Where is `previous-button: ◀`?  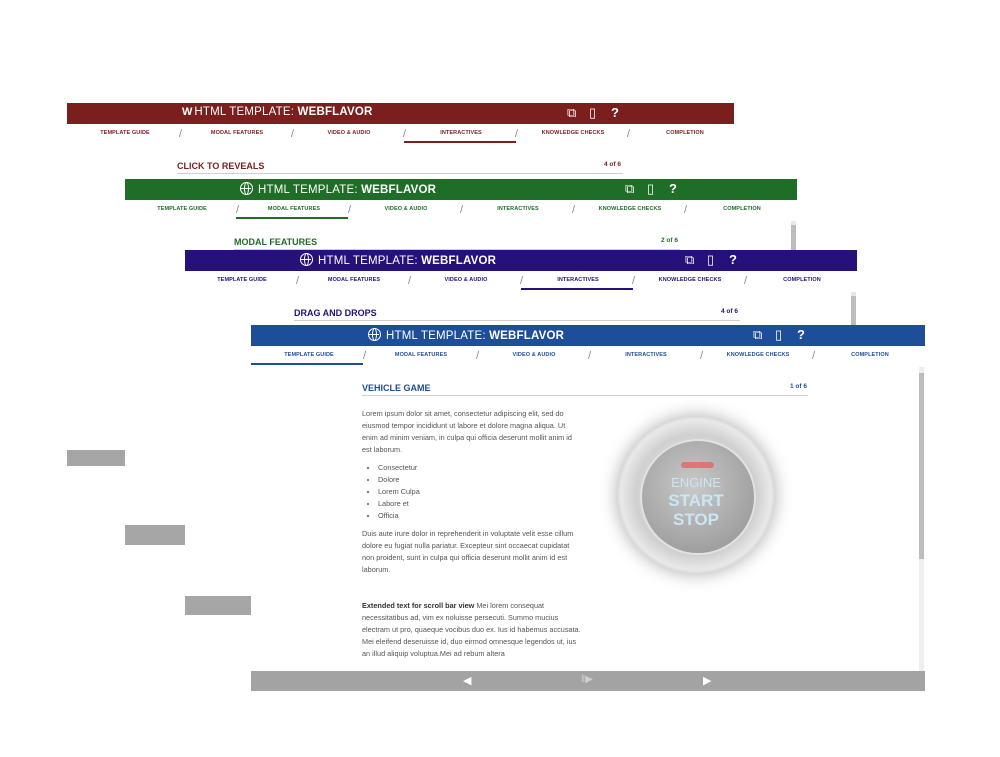
previous-button: ◀ is located at coordinates (467, 680).